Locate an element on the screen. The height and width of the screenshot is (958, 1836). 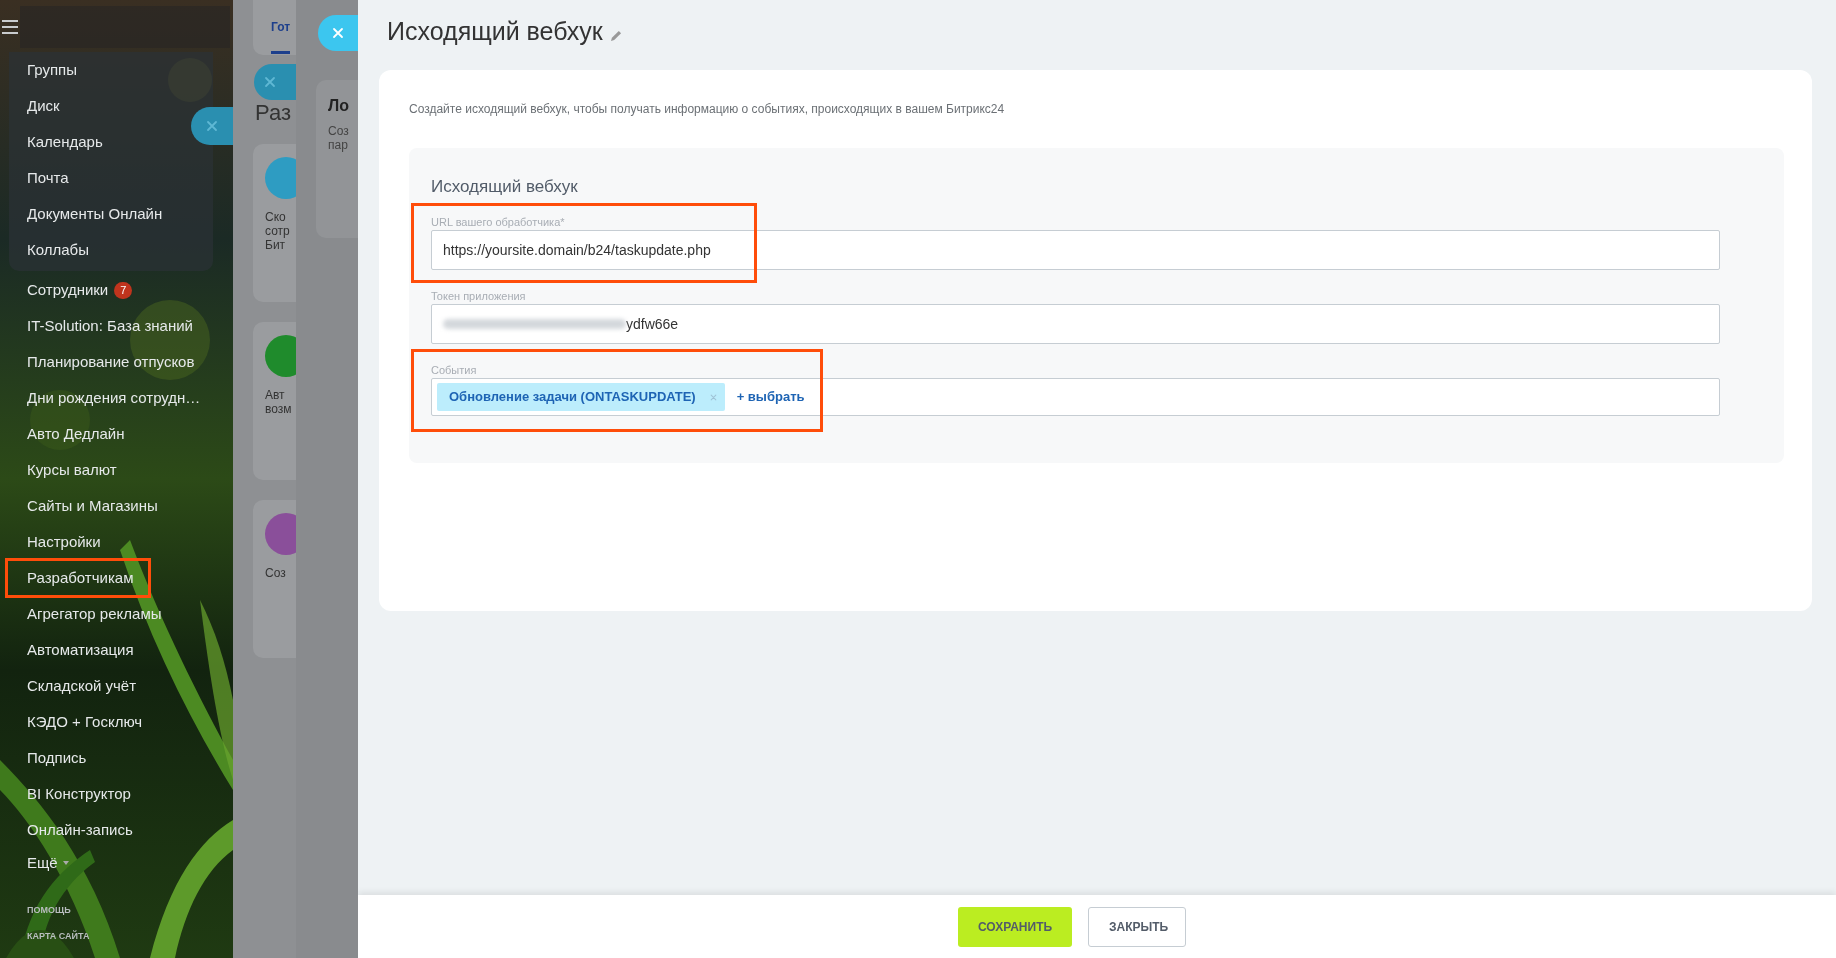
description: Создайте исходящий вебхук, чтобы получать информацию о событиях, происходящих в вашем Битрикс24 is located at coordinates (707, 109).